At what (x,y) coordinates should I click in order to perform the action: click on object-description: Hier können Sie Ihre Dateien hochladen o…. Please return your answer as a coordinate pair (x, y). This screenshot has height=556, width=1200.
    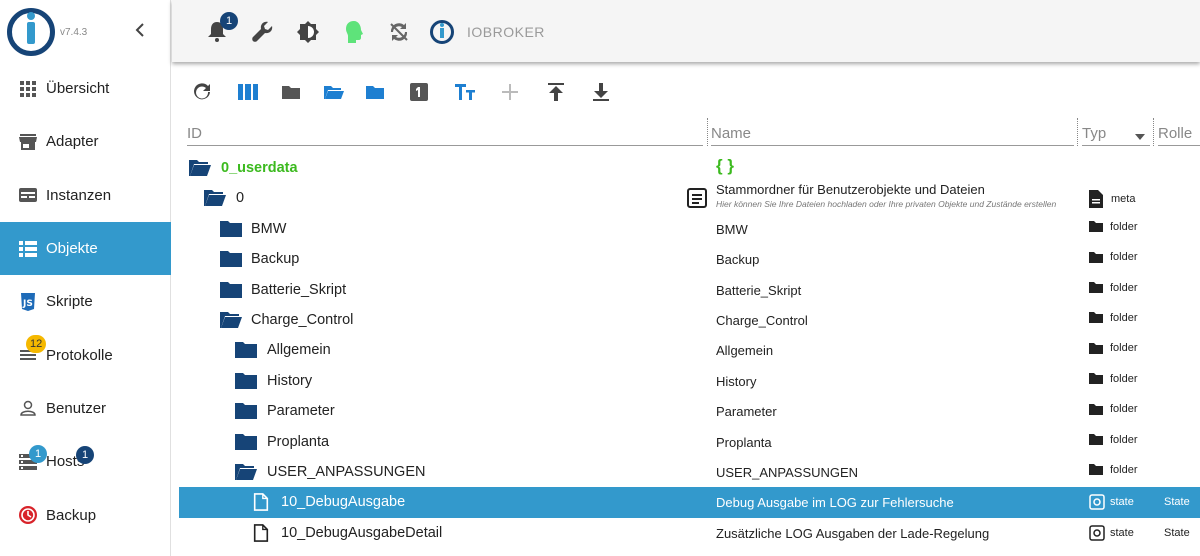
    Looking at the image, I should click on (886, 204).